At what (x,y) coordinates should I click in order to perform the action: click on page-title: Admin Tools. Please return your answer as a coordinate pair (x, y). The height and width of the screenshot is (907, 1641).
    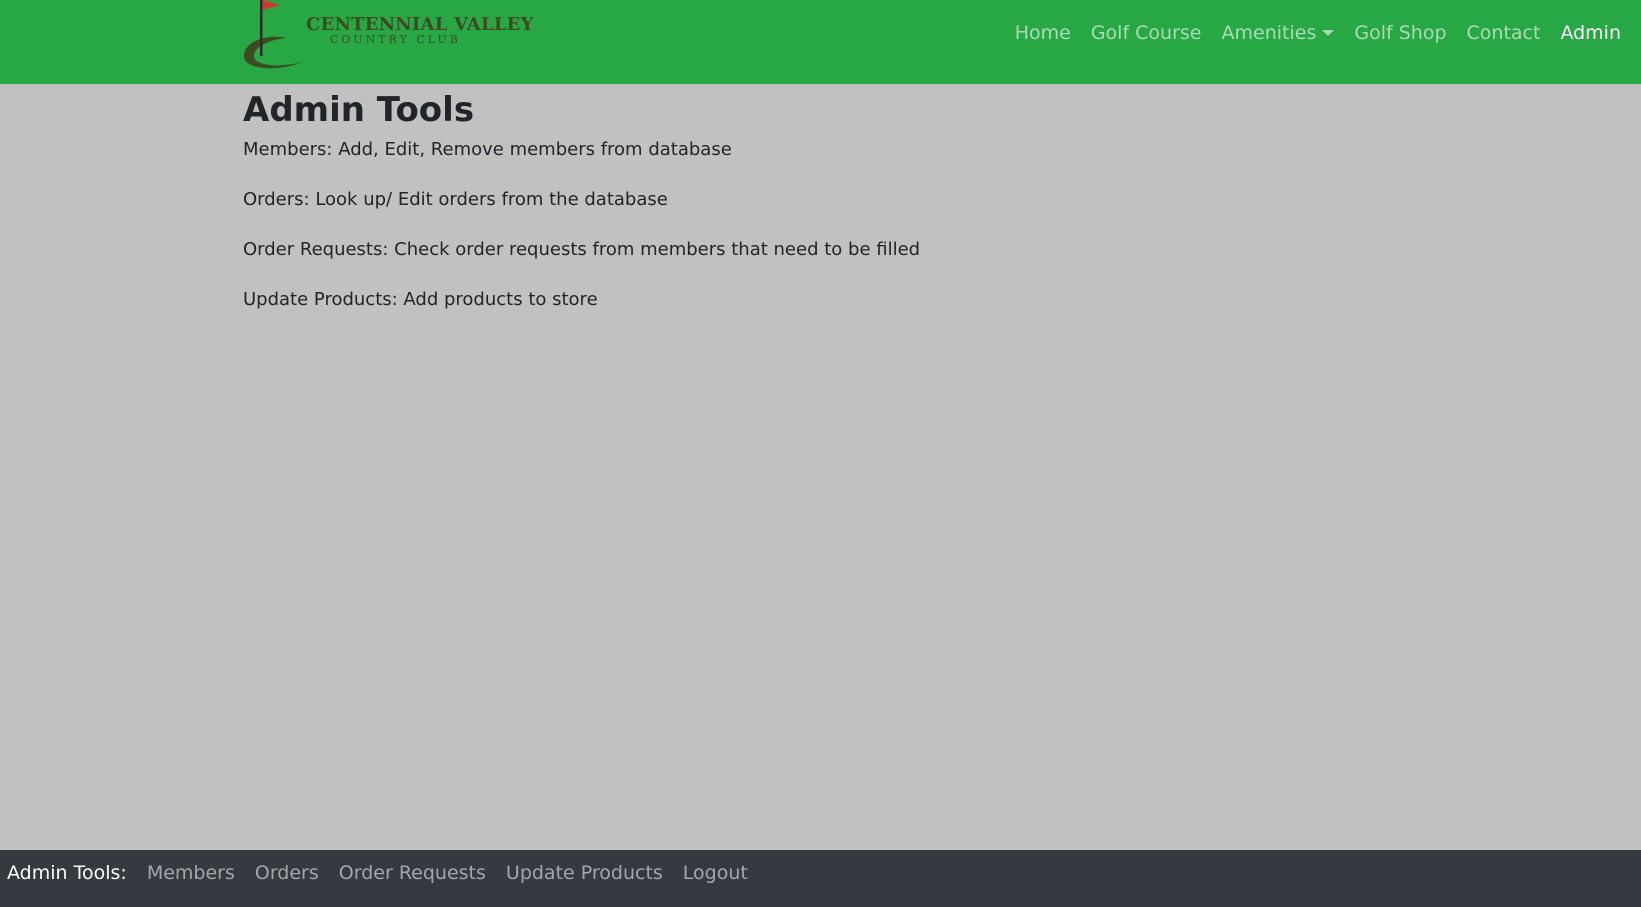
    Looking at the image, I should click on (359, 110).